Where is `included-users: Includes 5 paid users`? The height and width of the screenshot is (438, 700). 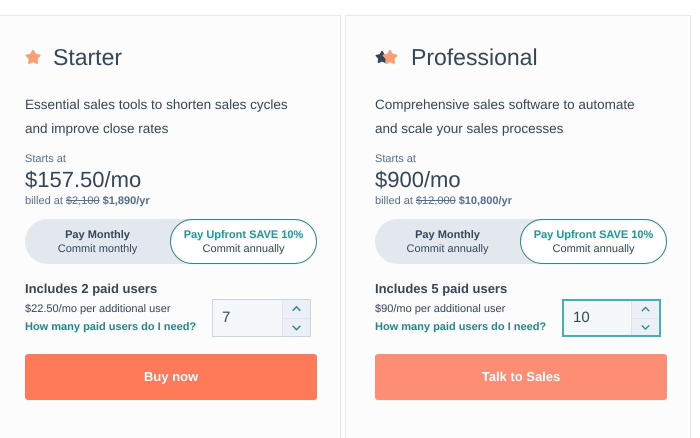 included-users: Includes 5 paid users is located at coordinates (441, 289).